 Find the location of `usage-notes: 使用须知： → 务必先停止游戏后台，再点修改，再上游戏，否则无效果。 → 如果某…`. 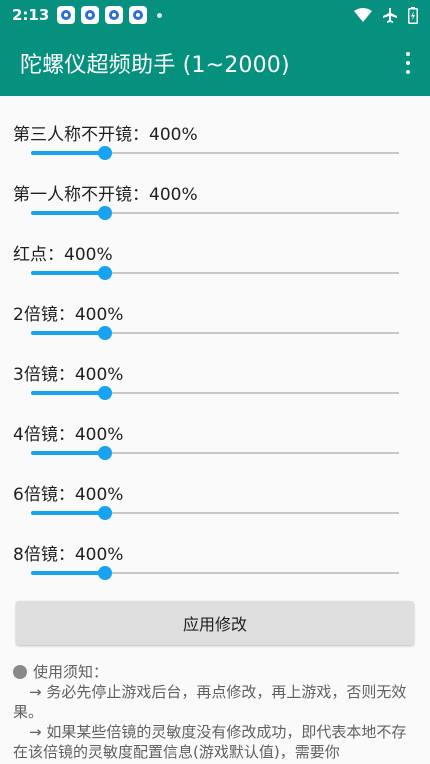

usage-notes: 使用须知： → 务必先停止游戏后台，再点修改，再上游戏，否则无效果。 → 如果某… is located at coordinates (215, 712).